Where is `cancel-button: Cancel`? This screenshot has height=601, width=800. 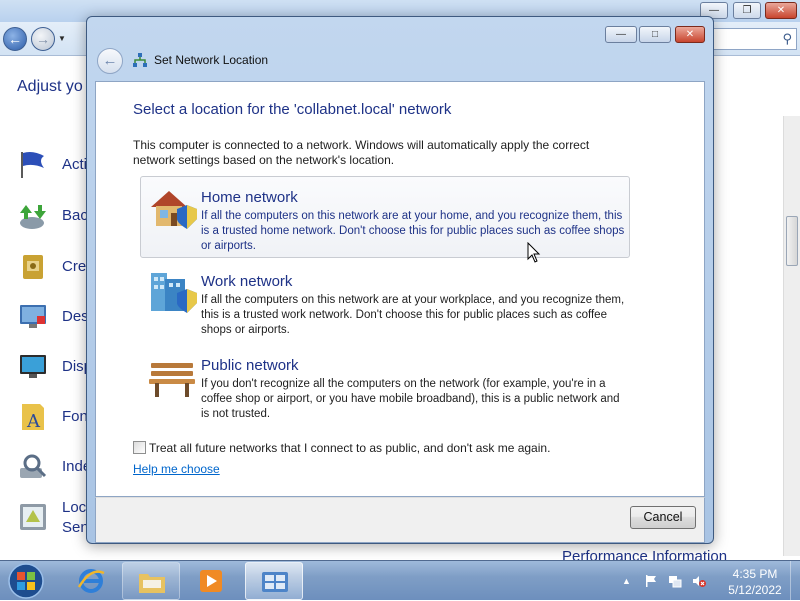 cancel-button: Cancel is located at coordinates (663, 517).